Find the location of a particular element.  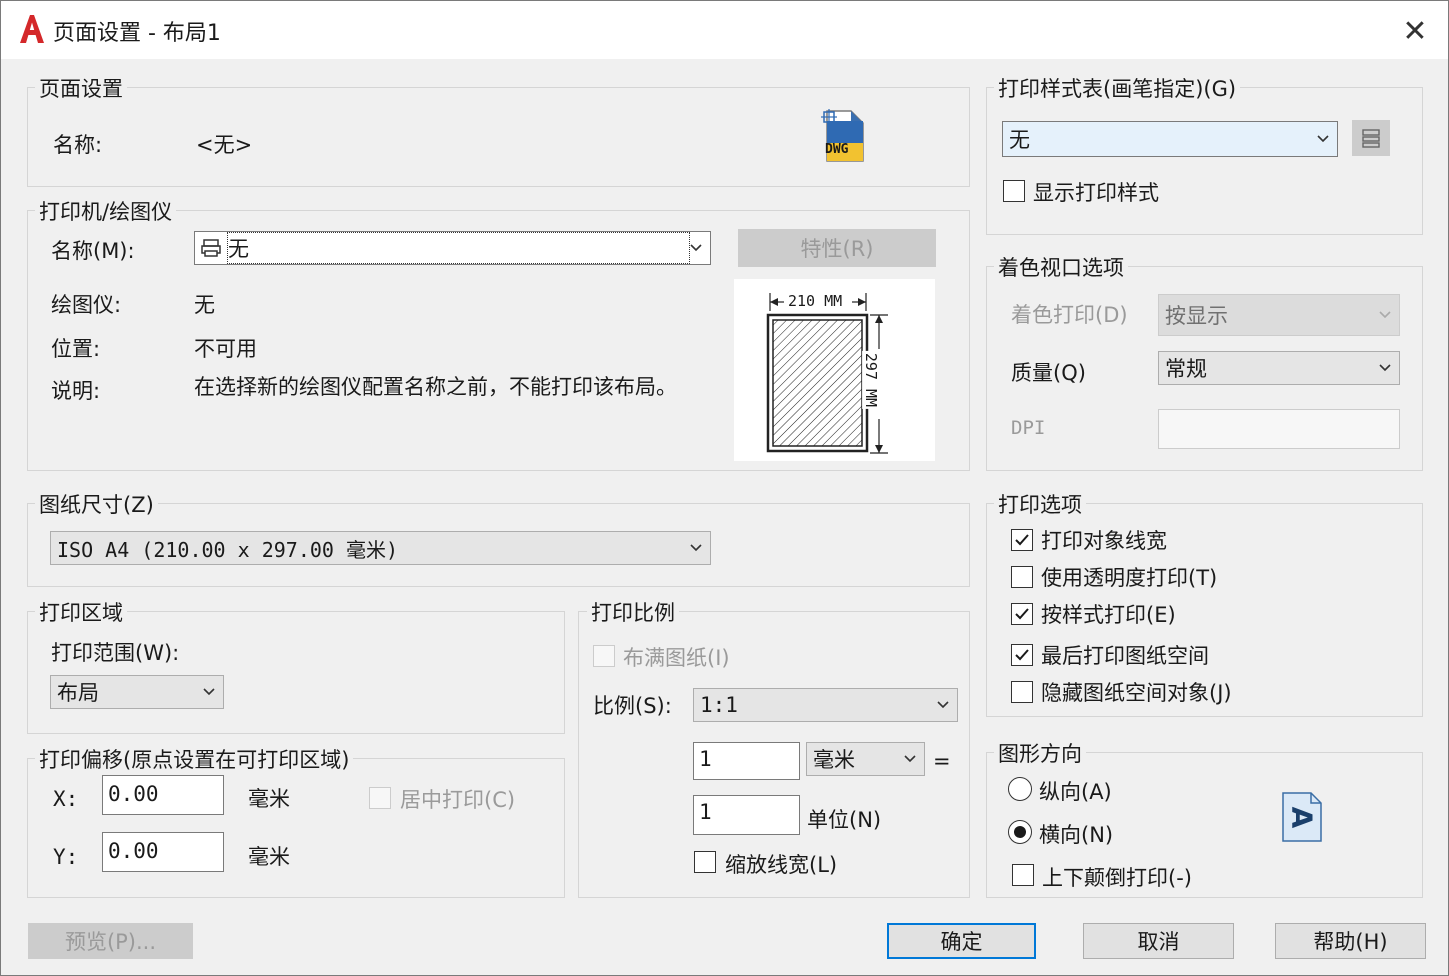

offset-x-unit: 毫米 is located at coordinates (269, 799).